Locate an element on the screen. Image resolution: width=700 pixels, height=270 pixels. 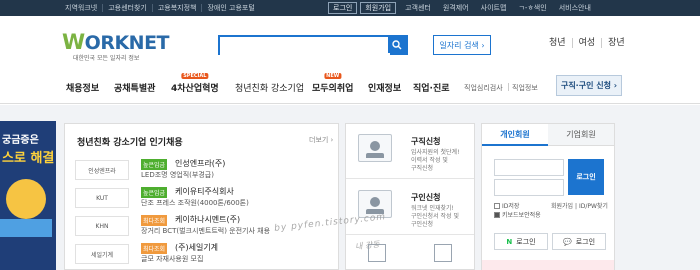
customer-center-link: 고객센터 is located at coordinates (418, 8).